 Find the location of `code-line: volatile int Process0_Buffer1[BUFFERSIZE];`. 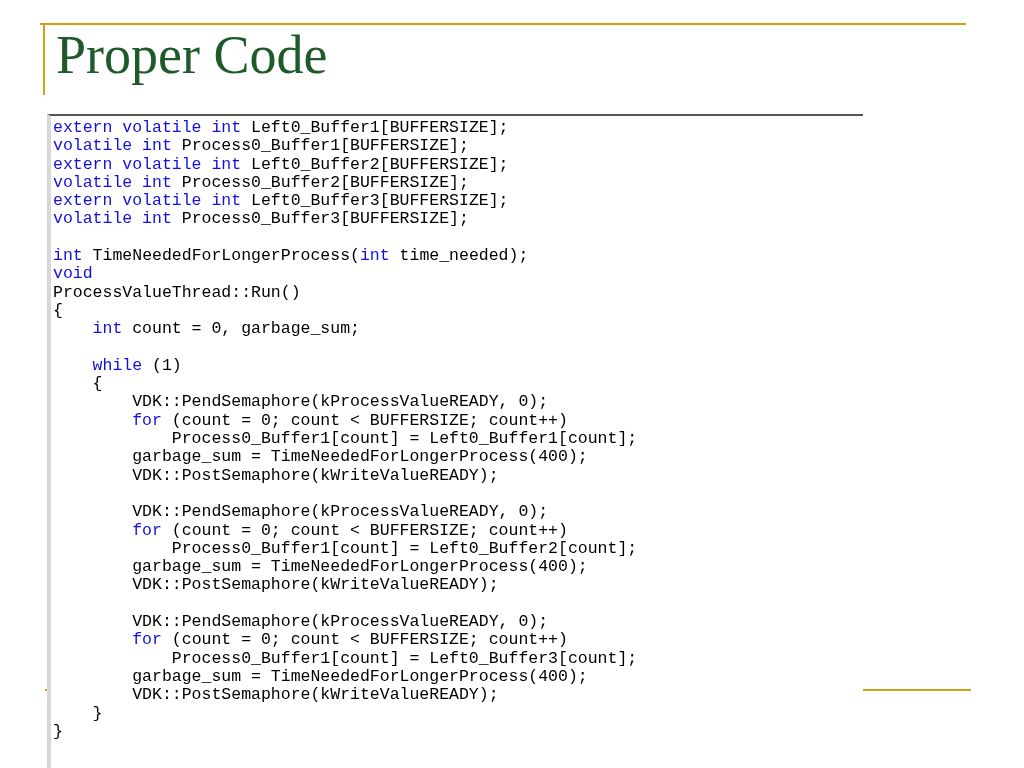

code-line: volatile int Process0_Buffer1[BUFFERSIZE]; is located at coordinates (261, 146).